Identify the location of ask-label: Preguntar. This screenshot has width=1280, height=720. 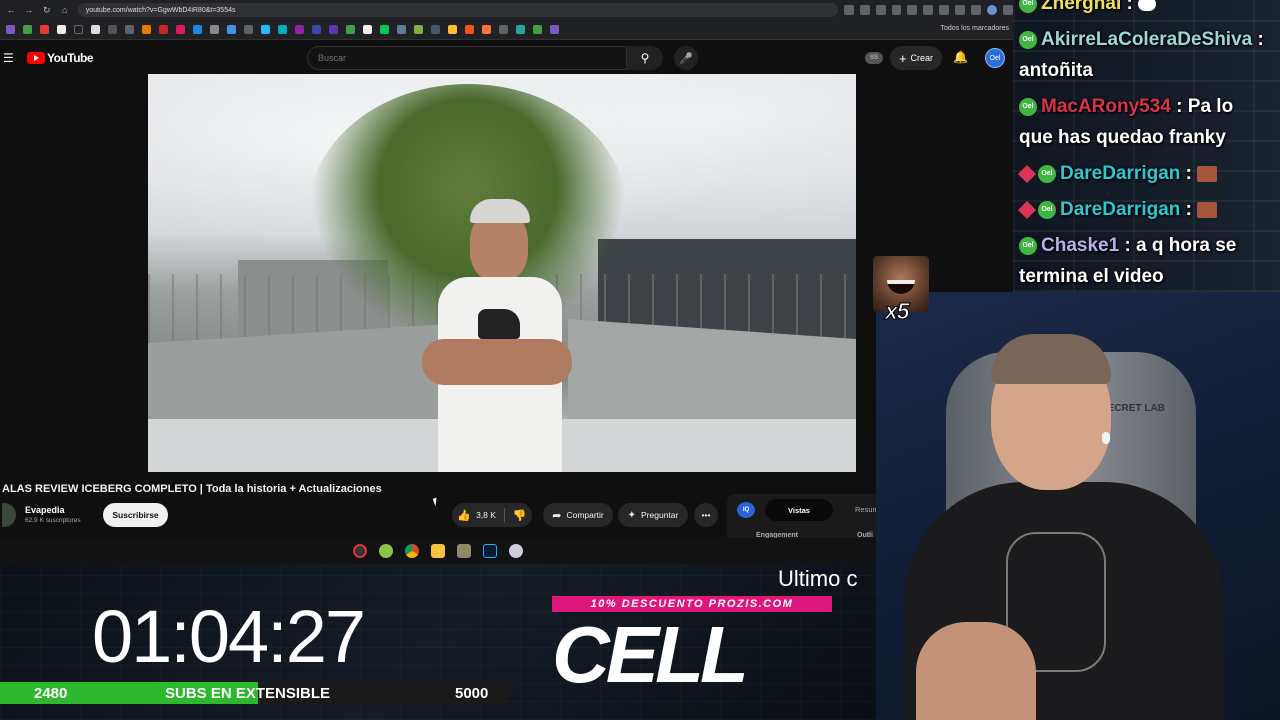
(660, 515).